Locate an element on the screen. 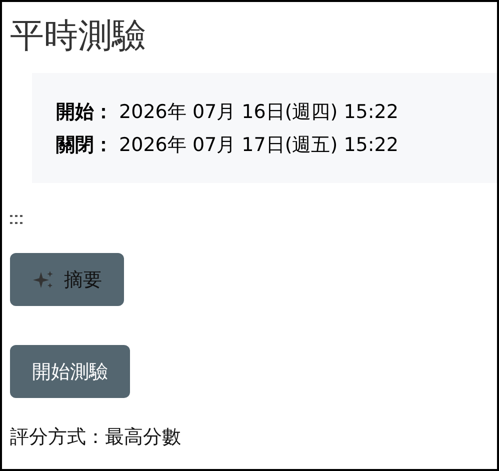 The width and height of the screenshot is (499, 471). page-title: 平時測驗 is located at coordinates (78, 36).